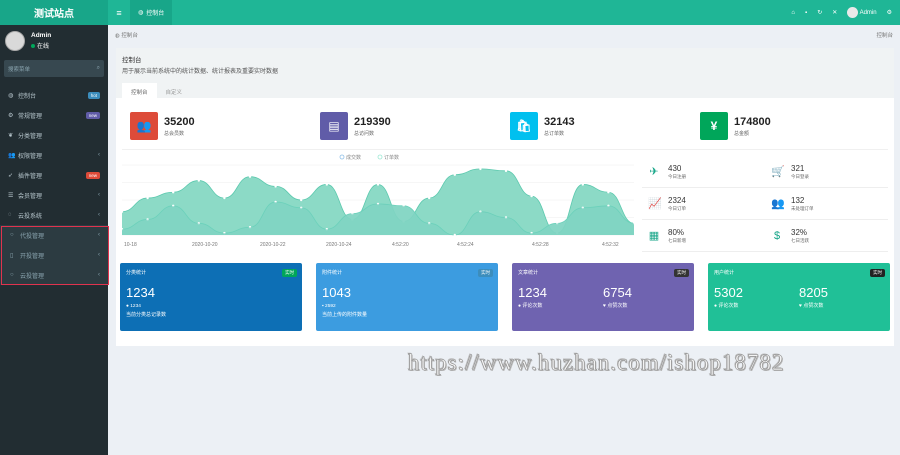 The image size is (900, 455). I want to click on side-stat-text: 32% 七日活跃, so click(800, 236).